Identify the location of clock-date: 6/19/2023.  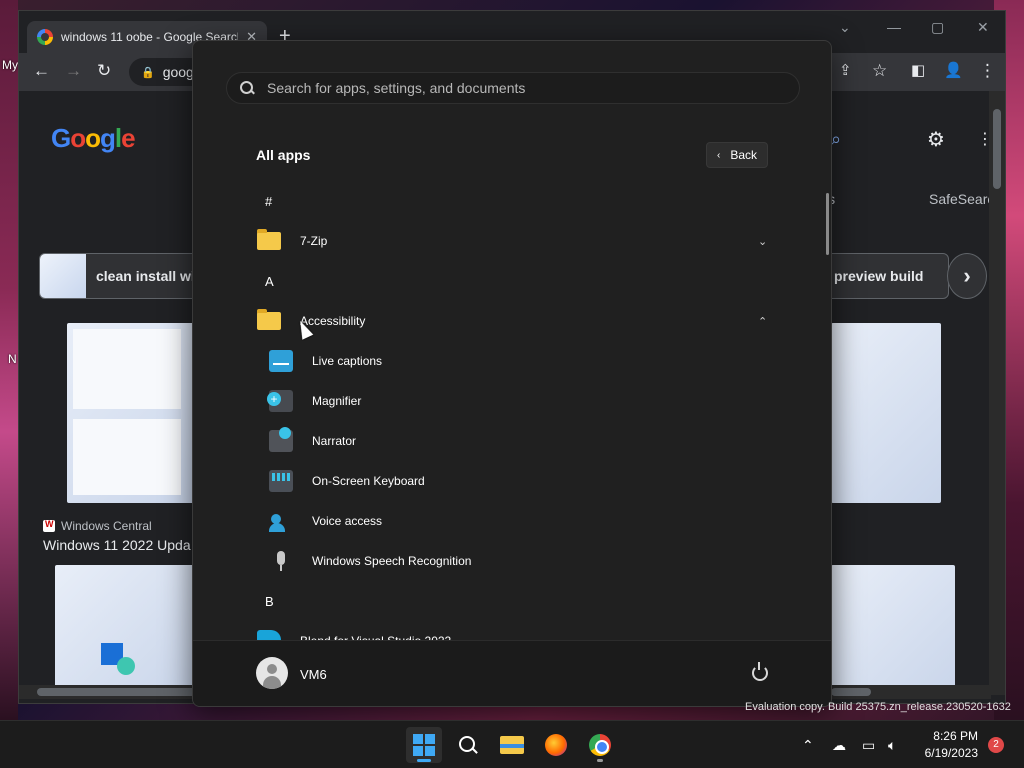
(951, 753).